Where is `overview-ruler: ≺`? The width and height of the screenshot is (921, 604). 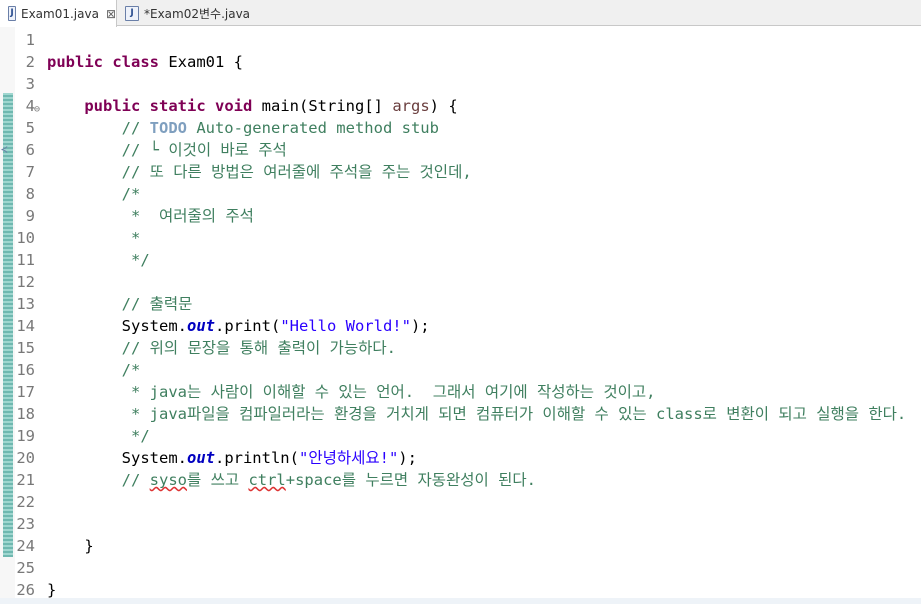 overview-ruler: ≺ is located at coordinates (7, 315).